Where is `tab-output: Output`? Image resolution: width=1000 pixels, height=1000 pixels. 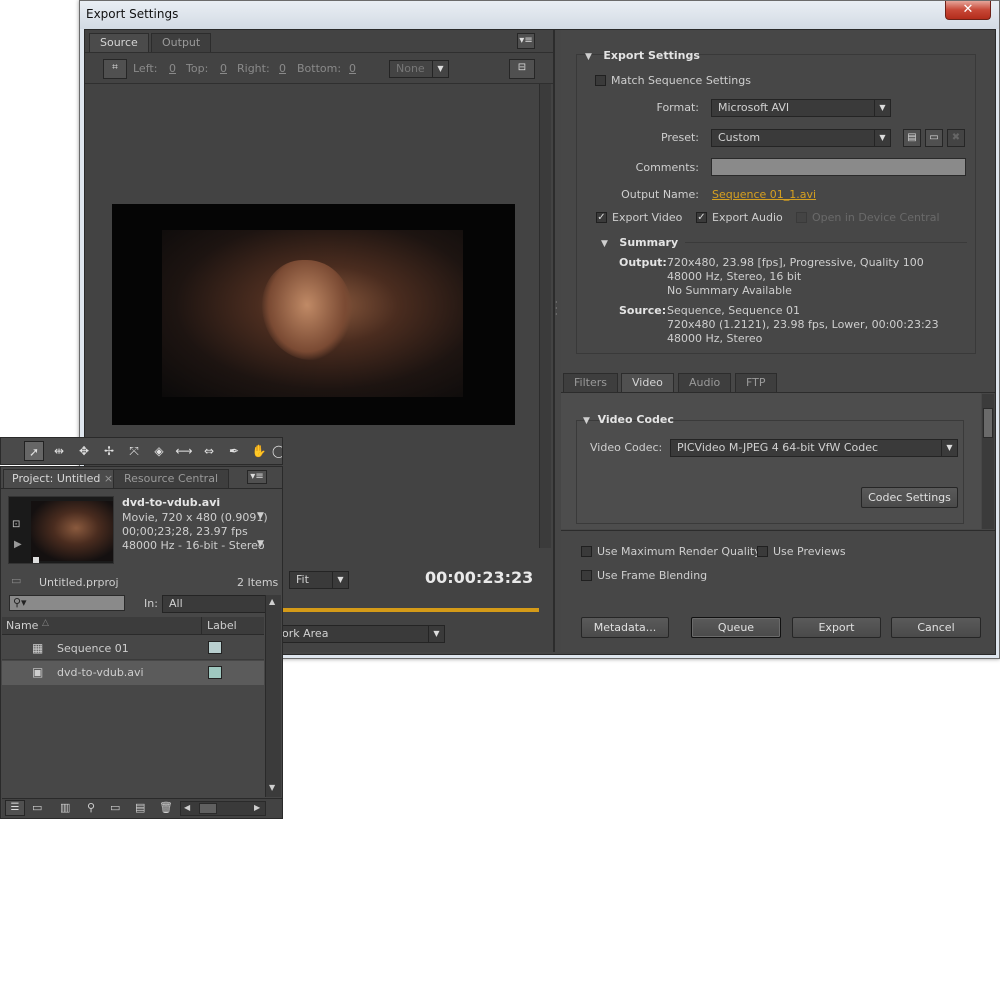 tab-output: Output is located at coordinates (181, 42).